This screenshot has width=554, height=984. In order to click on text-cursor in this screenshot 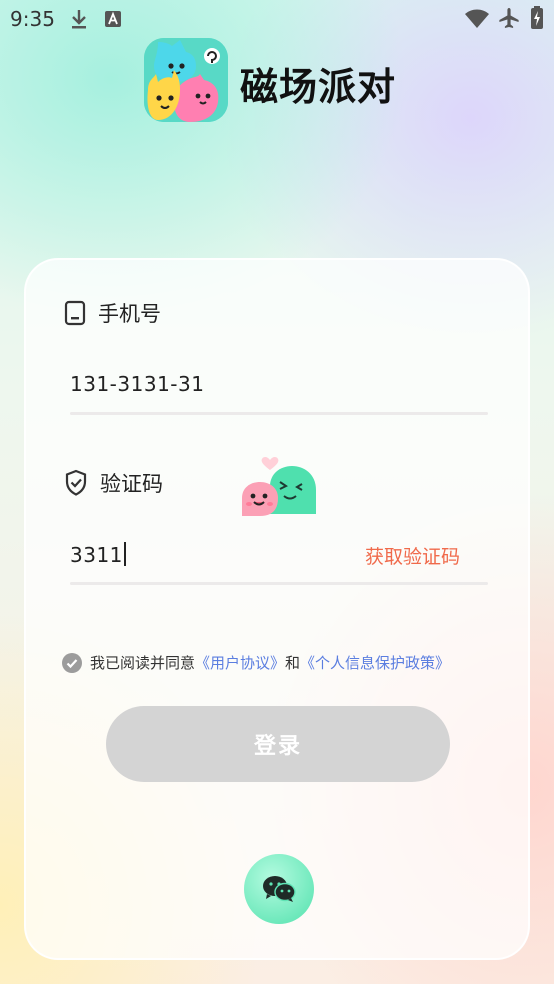, I will do `click(124, 554)`.